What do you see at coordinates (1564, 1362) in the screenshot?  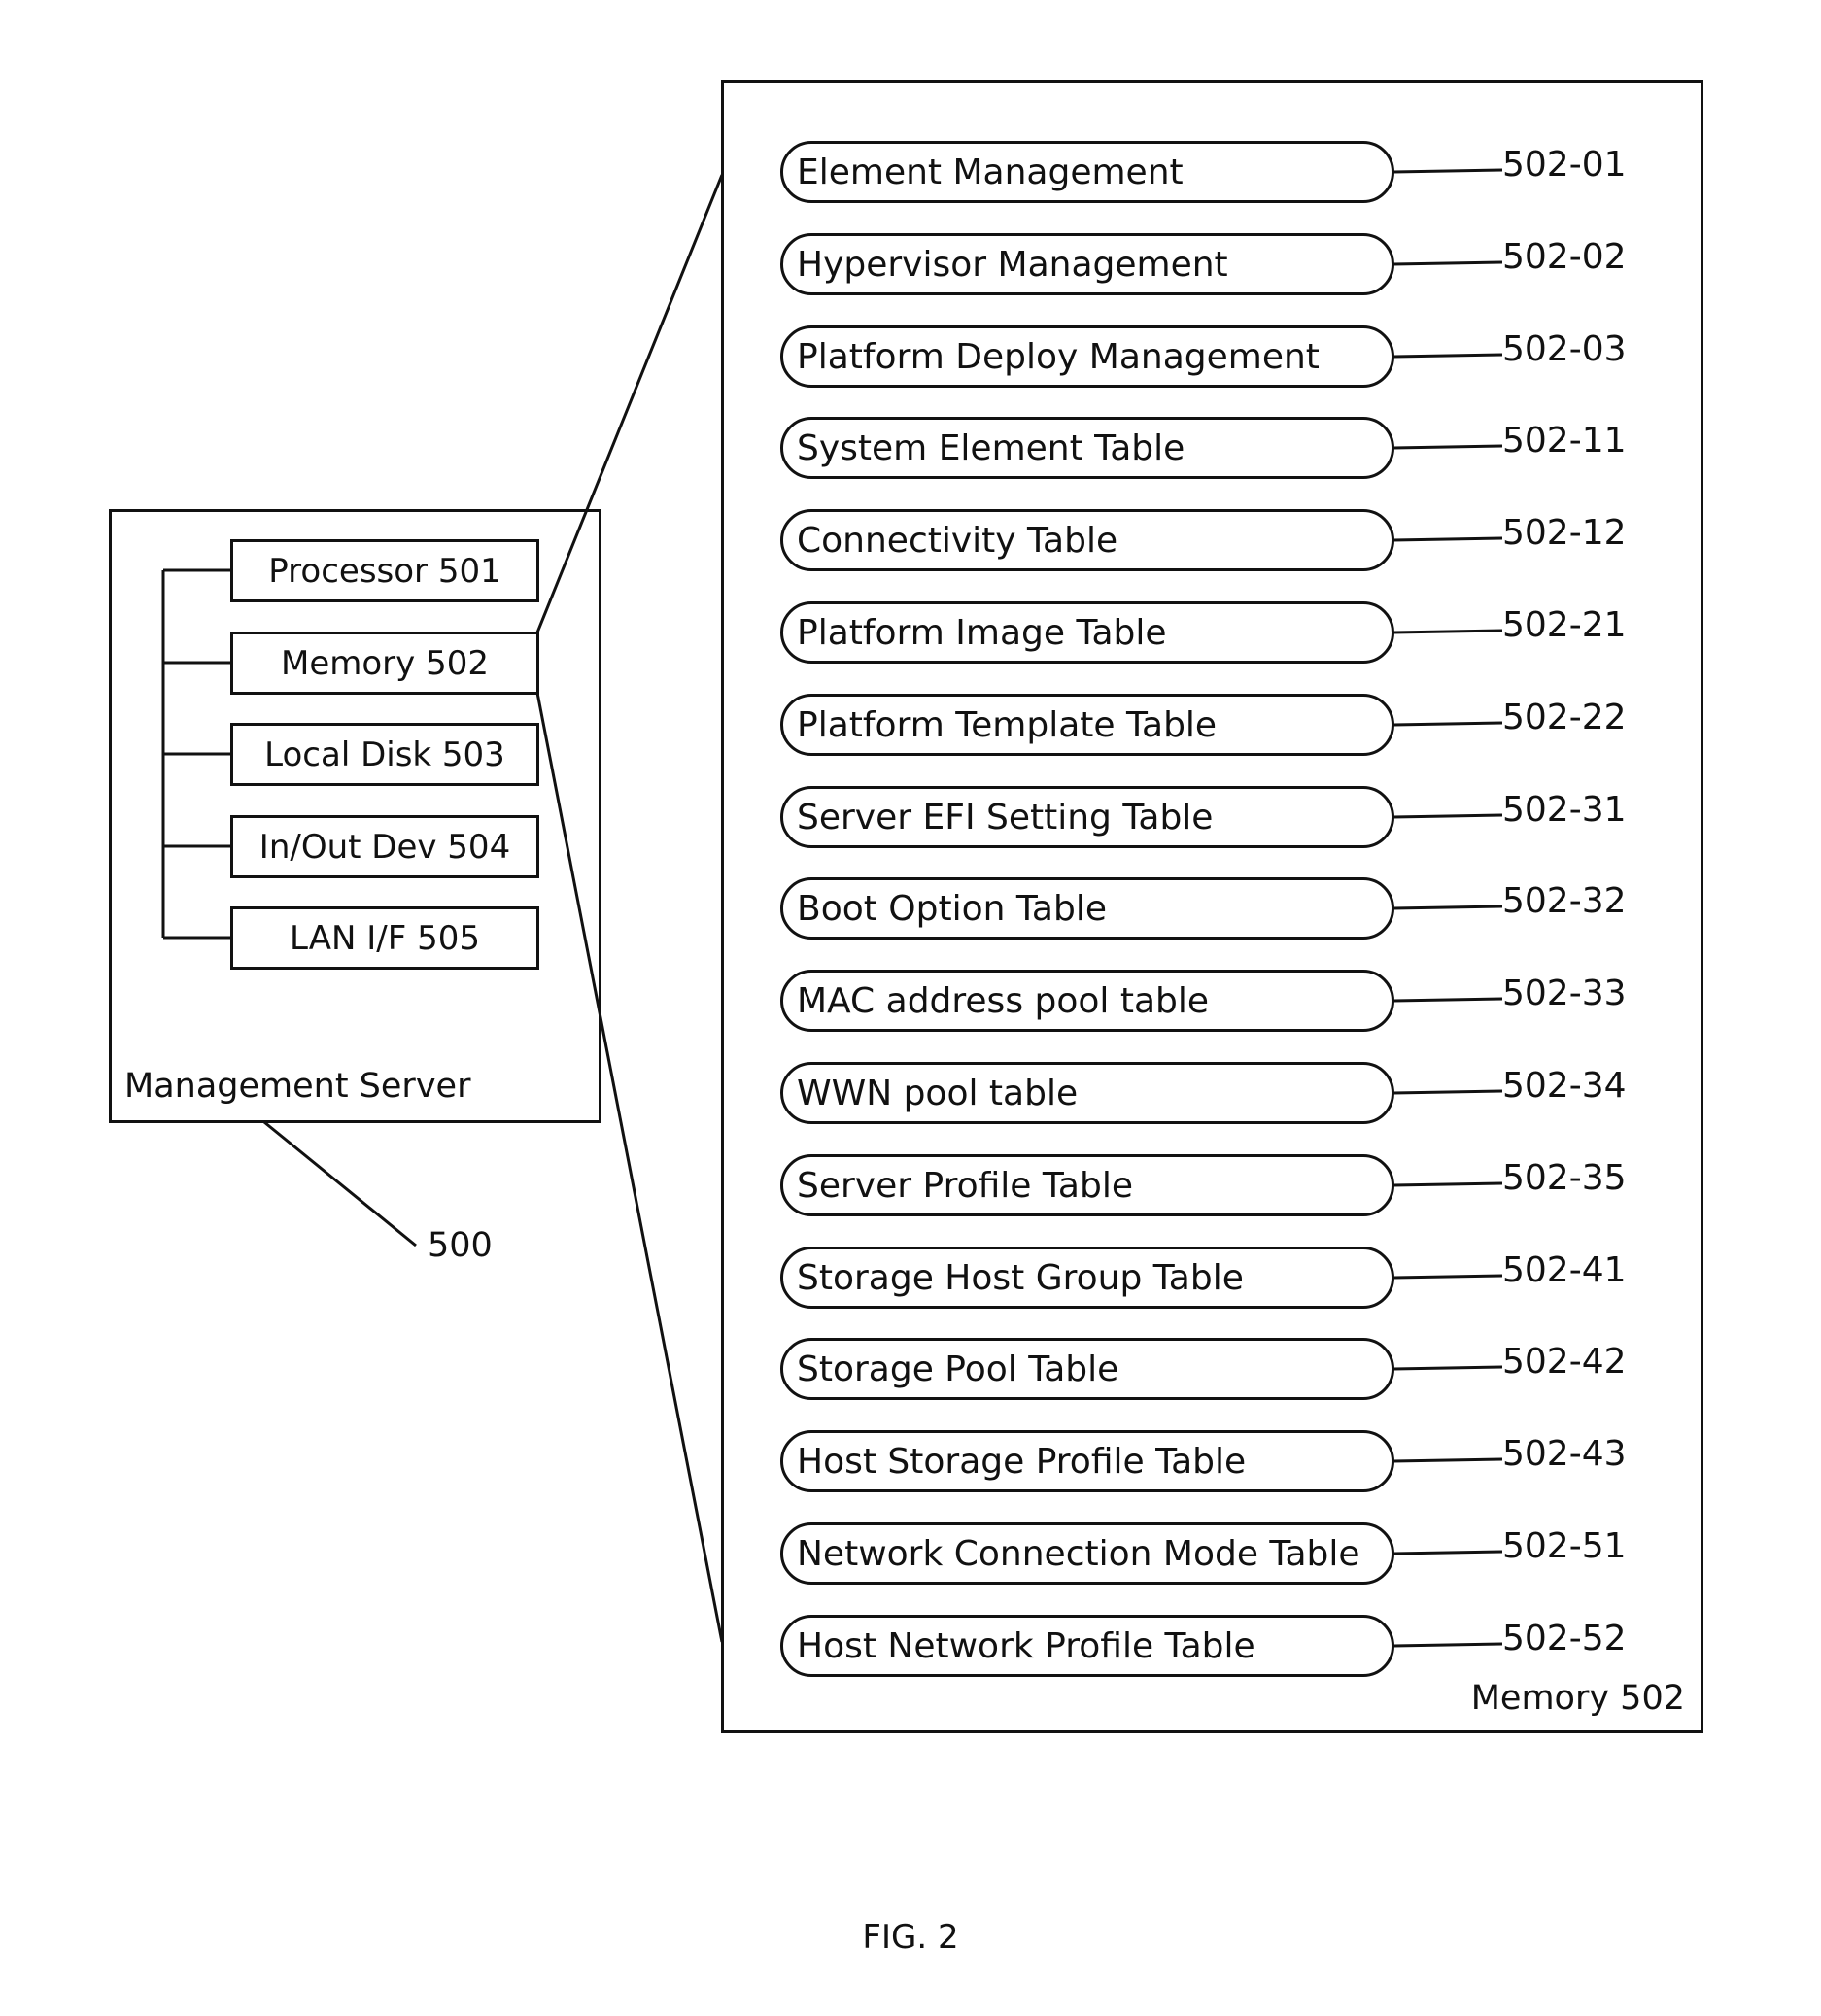 I see `memory-item-ref: 502-42` at bounding box center [1564, 1362].